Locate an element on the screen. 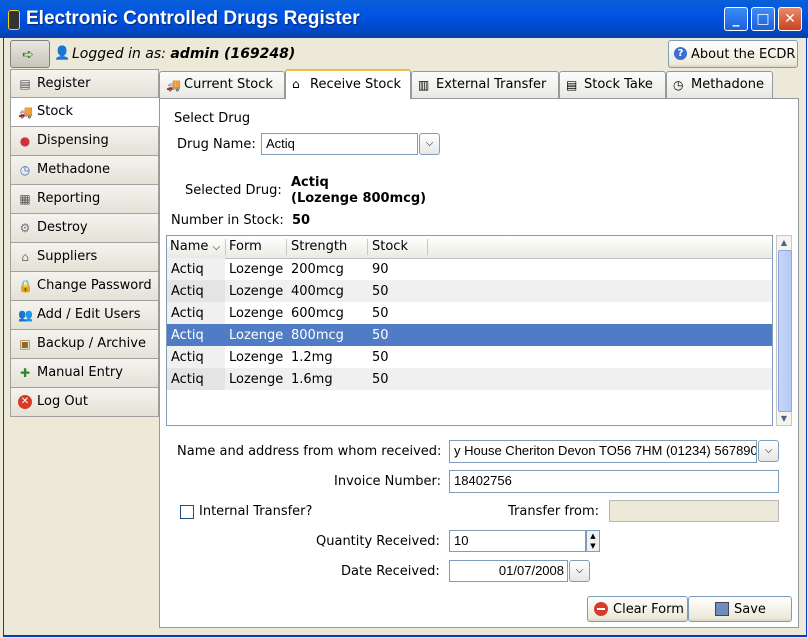  cell-strength: 600mcg is located at coordinates (317, 313).